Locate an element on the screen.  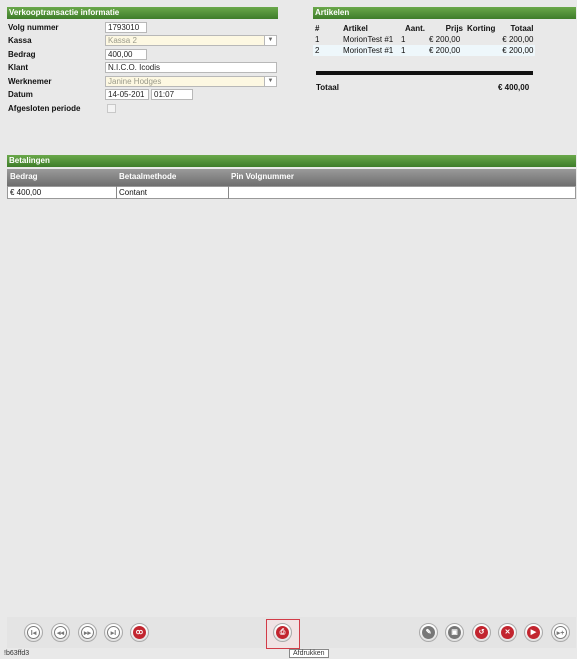
afgesloten-periode-label: Afgesloten periode is located at coordinates (44, 108).